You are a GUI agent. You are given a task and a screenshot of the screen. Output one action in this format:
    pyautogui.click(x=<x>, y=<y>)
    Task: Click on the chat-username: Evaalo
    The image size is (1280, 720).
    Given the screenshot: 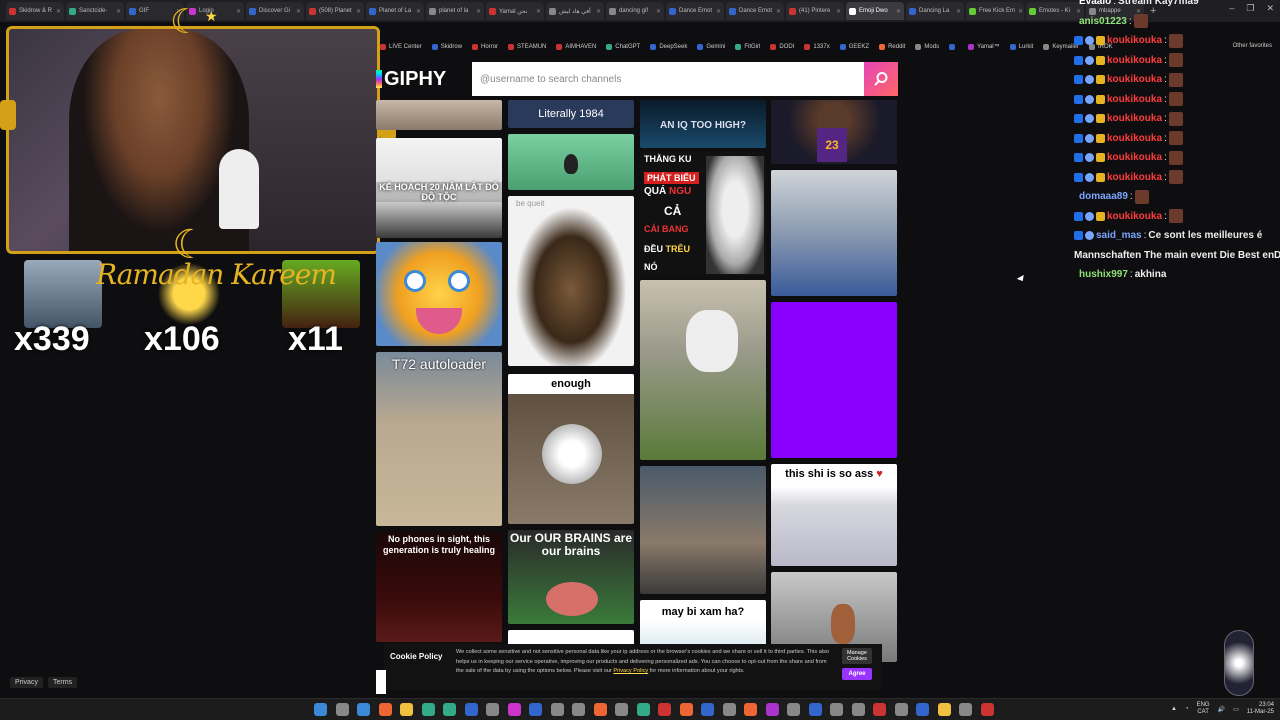 What is the action you would take?
    pyautogui.click(x=1095, y=3)
    